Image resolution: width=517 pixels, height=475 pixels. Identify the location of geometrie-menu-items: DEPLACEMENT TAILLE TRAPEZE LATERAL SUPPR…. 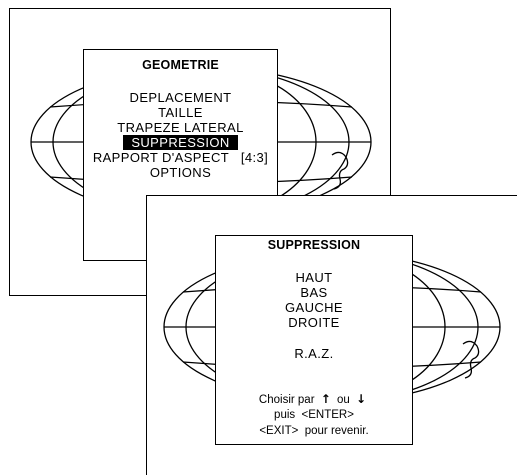
(180, 135).